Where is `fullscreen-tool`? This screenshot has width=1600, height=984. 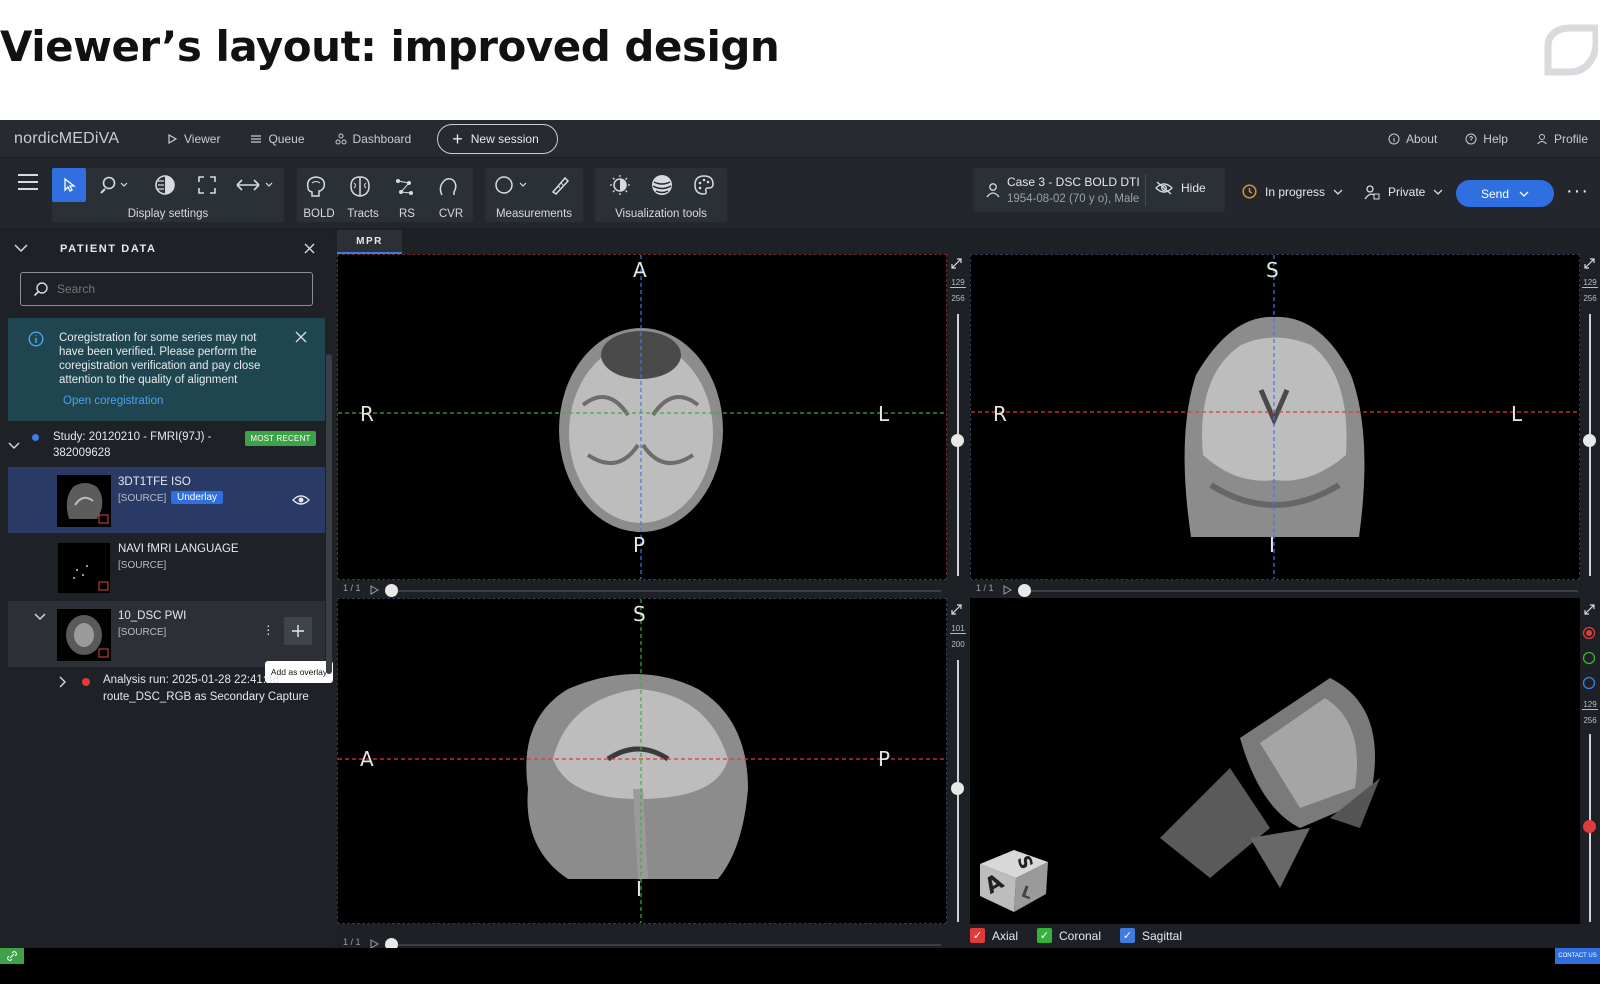 fullscreen-tool is located at coordinates (207, 185).